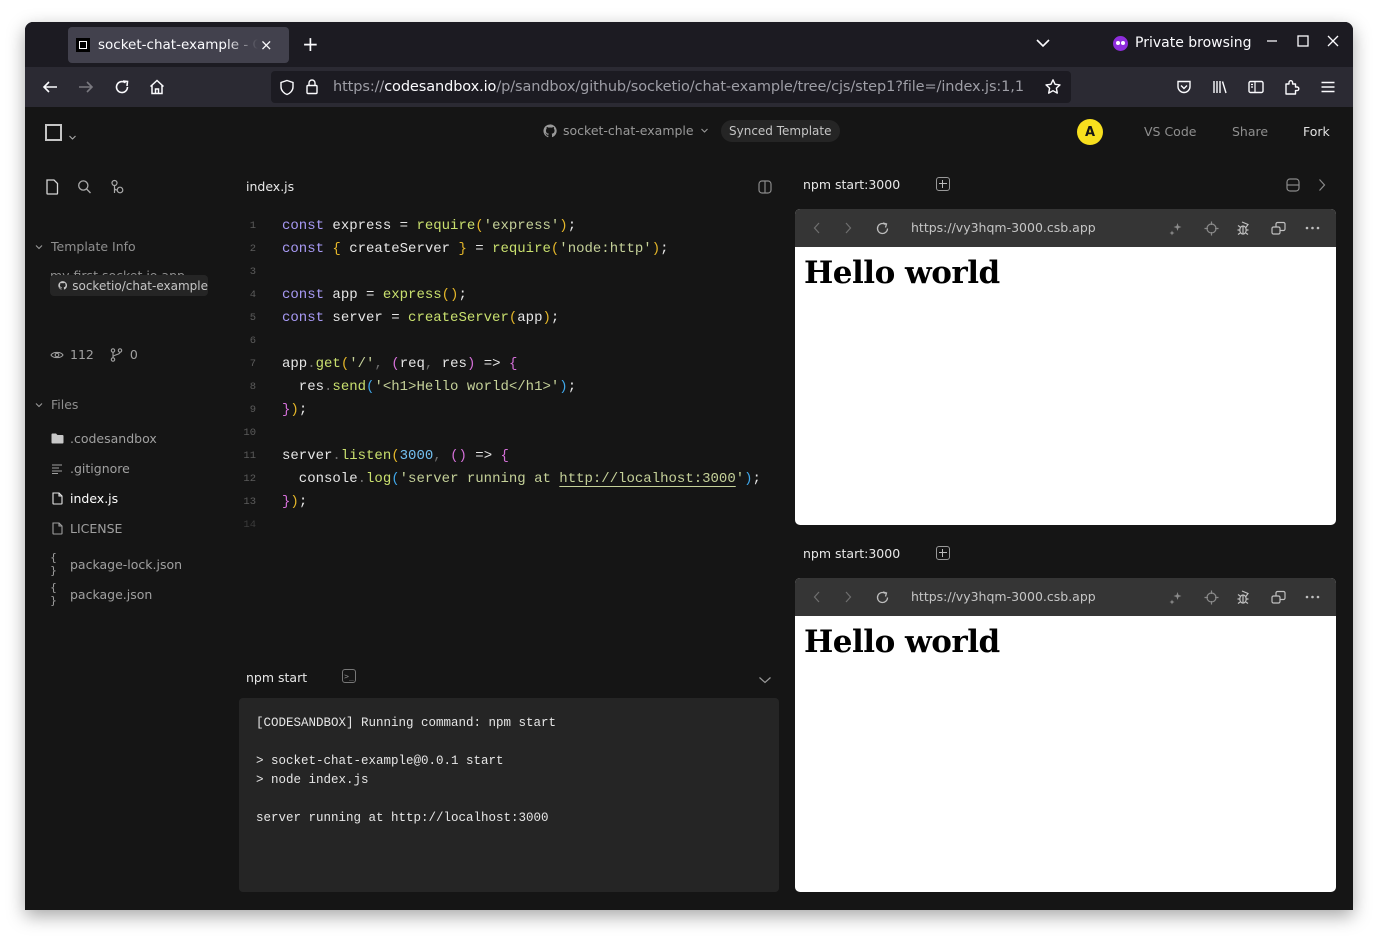  I want to click on sidebar-toggle-icon, so click(1256, 87).